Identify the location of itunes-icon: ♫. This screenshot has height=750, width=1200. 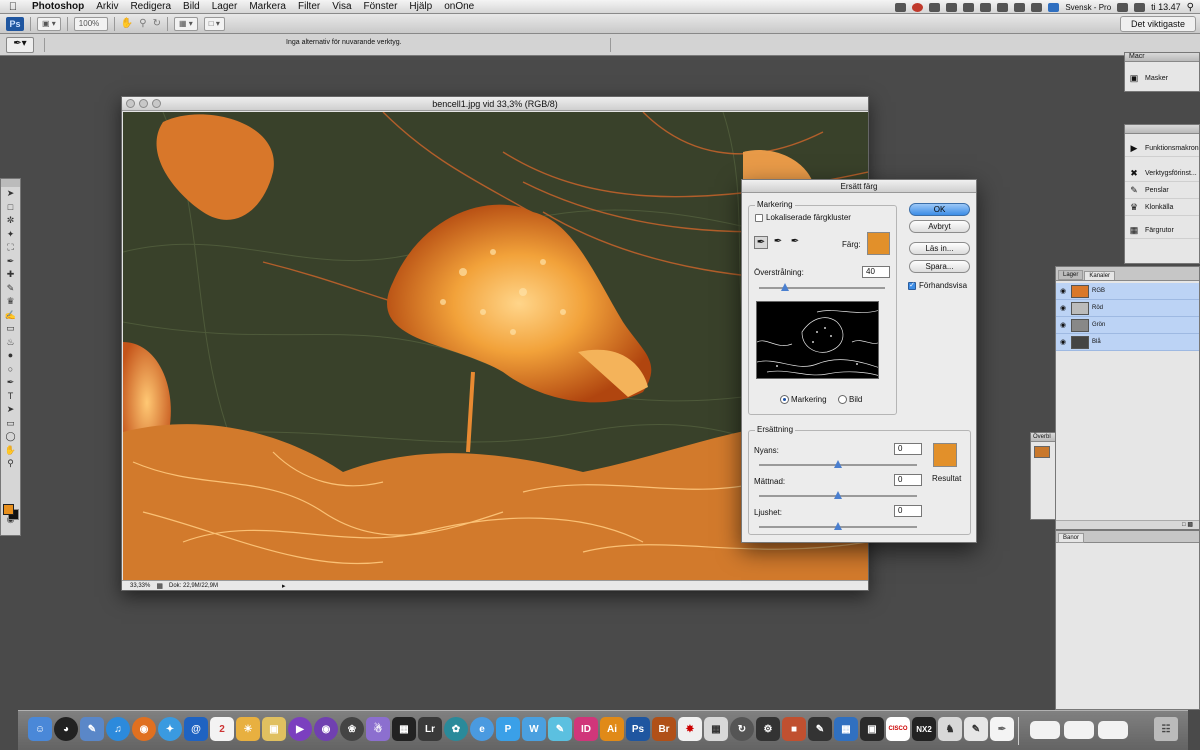
(118, 729).